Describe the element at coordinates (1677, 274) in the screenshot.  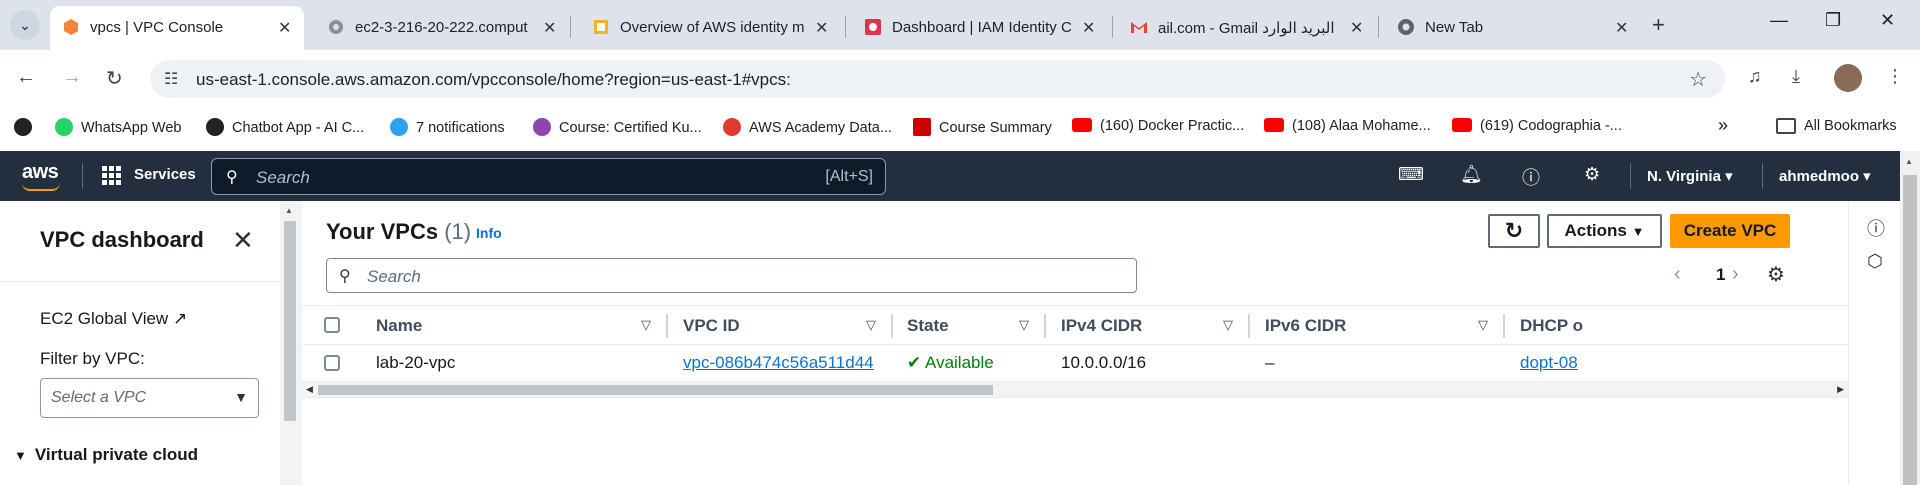
I see `prev-page-icon: ‹` at that location.